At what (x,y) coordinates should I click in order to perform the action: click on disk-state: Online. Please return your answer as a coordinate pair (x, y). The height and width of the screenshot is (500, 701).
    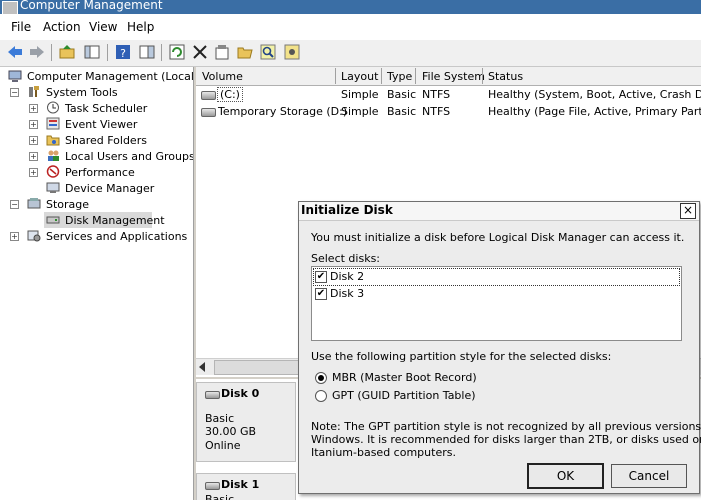
    Looking at the image, I should click on (223, 445).